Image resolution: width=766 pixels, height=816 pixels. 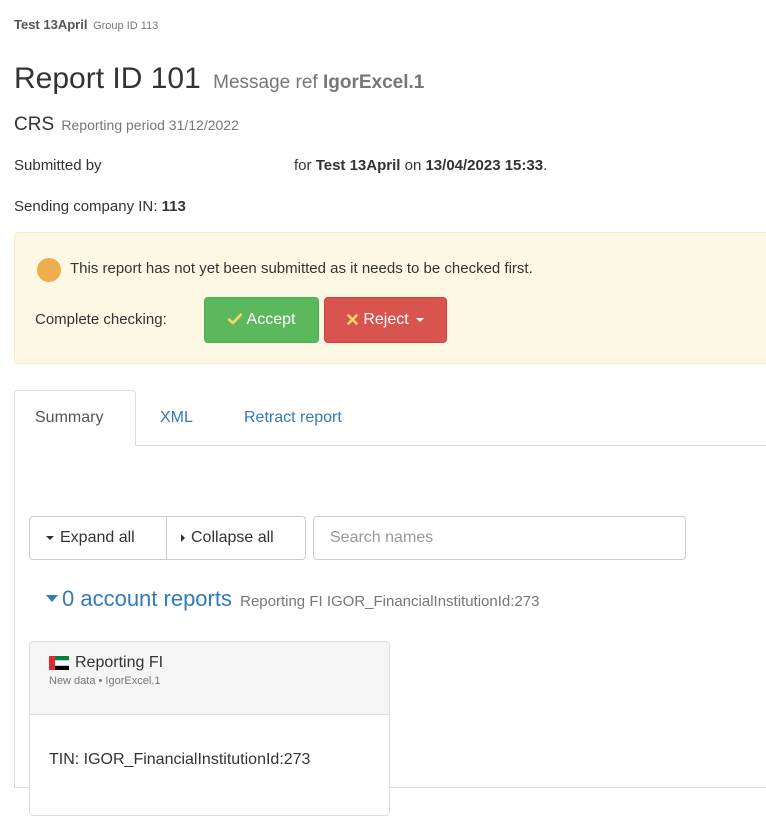 I want to click on group-id: Group ID 113, so click(x=126, y=26).